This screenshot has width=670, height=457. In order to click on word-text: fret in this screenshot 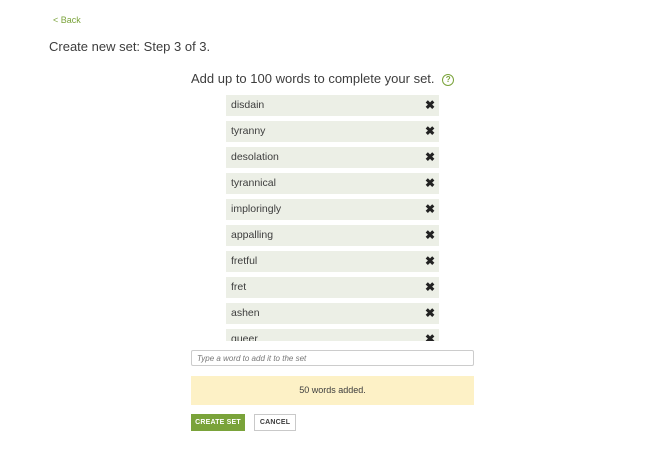, I will do `click(239, 287)`.